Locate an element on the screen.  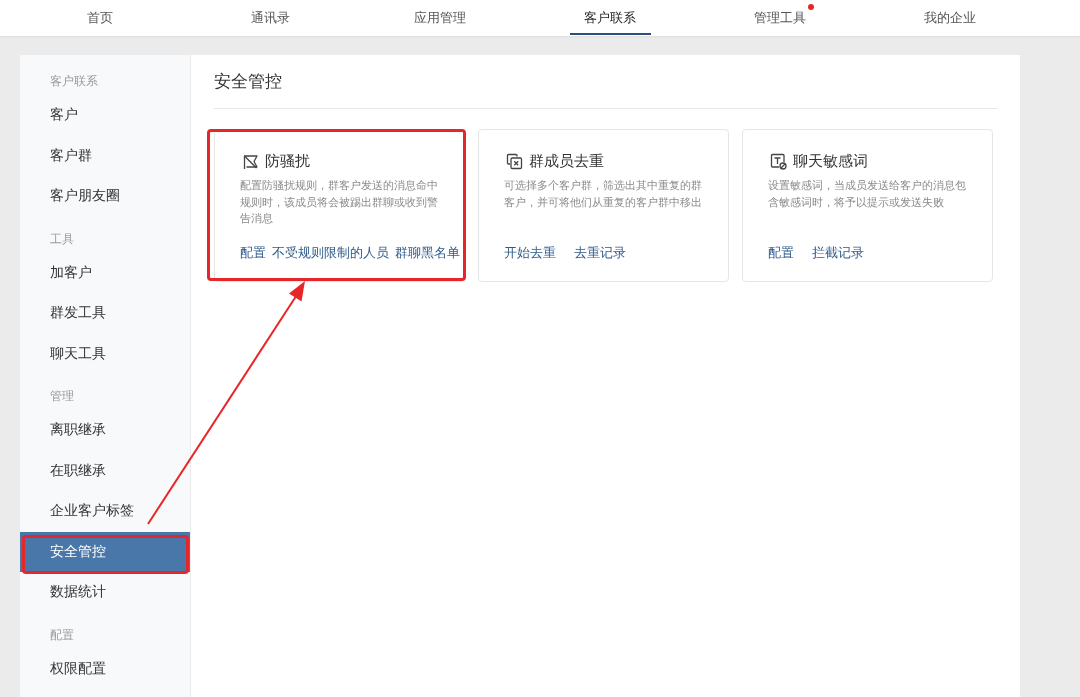
sidebar-group-label: 管理 is located at coordinates (62, 396).